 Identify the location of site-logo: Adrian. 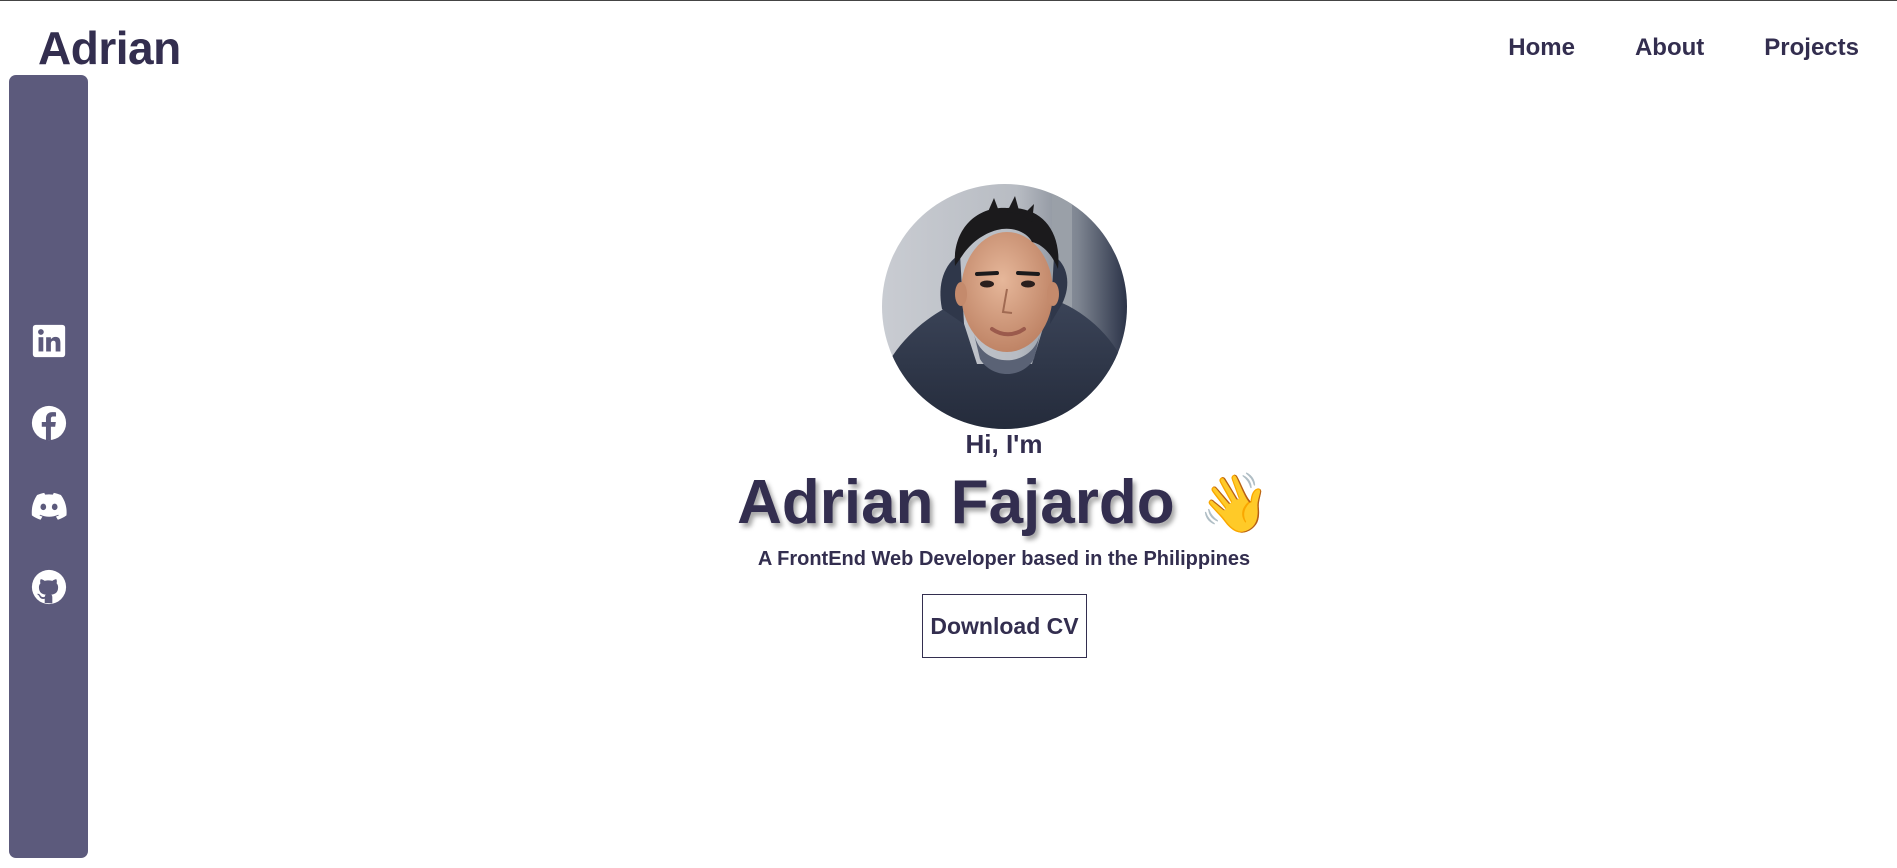
(109, 48).